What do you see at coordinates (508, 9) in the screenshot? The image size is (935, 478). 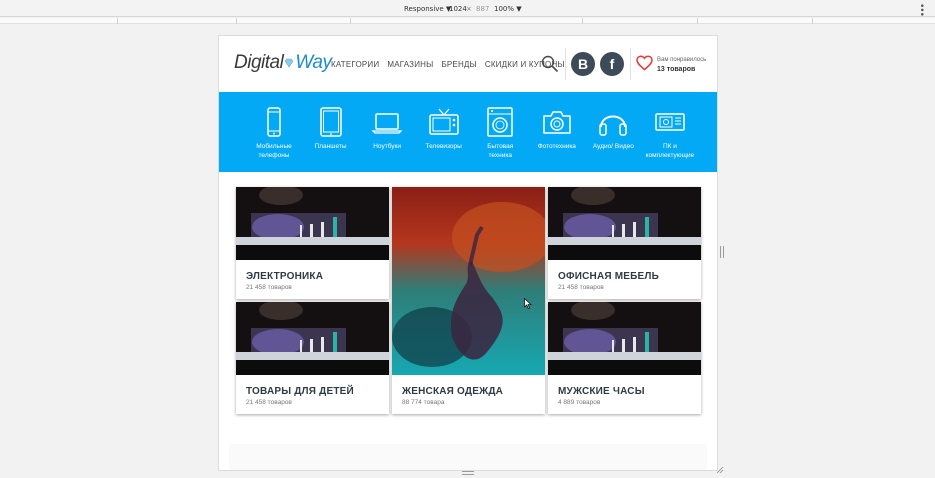 I see `zoom-select: 100% ▼` at bounding box center [508, 9].